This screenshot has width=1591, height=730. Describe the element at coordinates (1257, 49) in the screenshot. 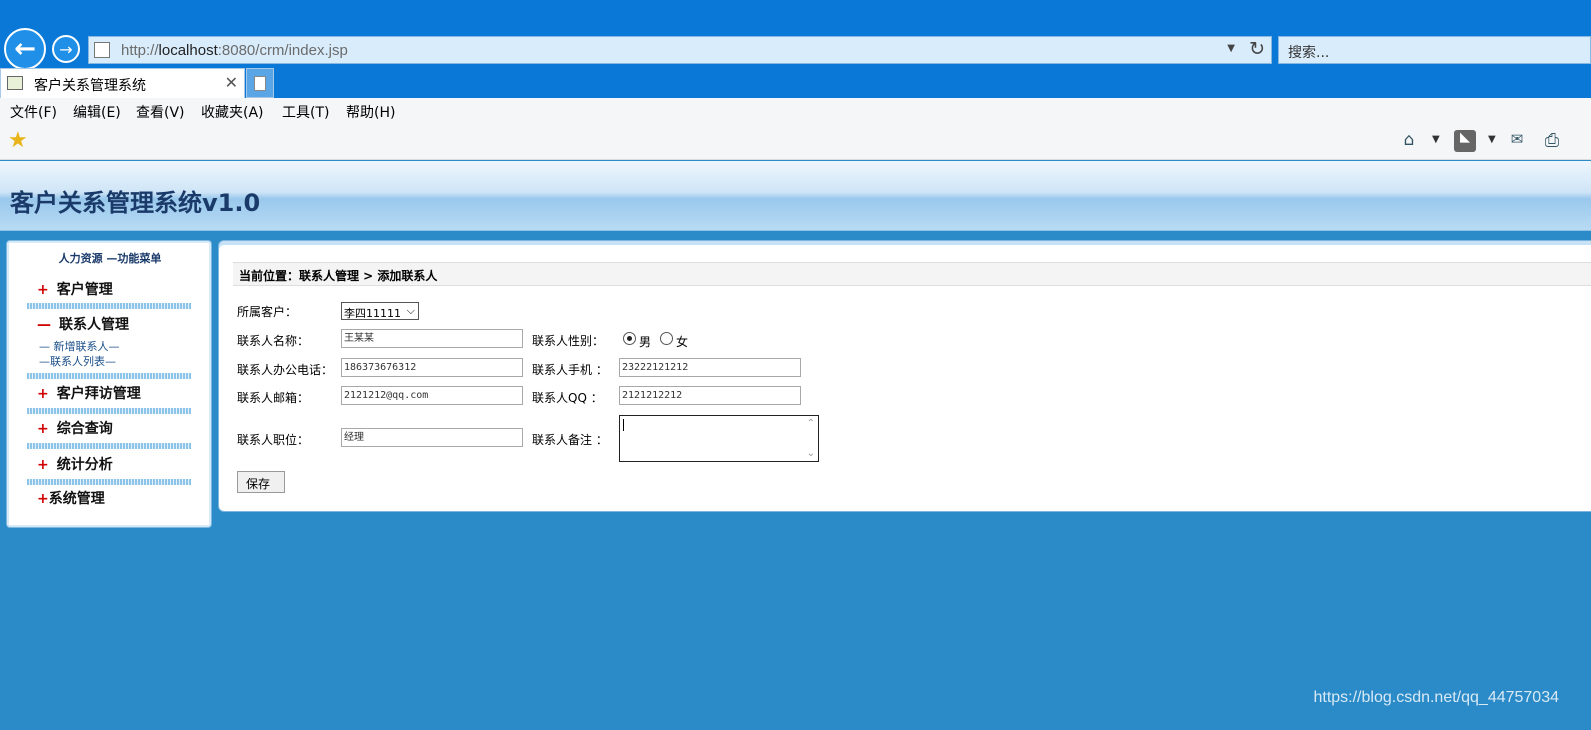

I see `refresh-icon: ↻` at that location.